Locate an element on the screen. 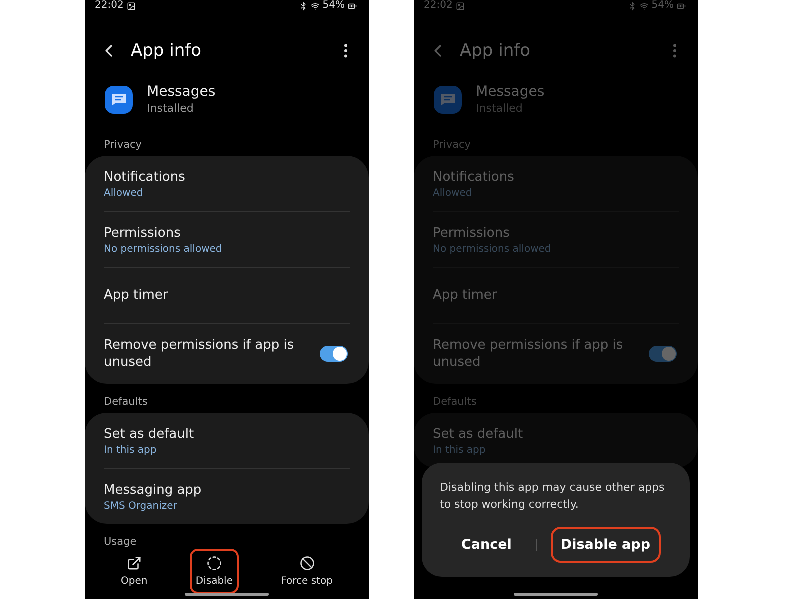  action-button: Force stop is located at coordinates (307, 571).